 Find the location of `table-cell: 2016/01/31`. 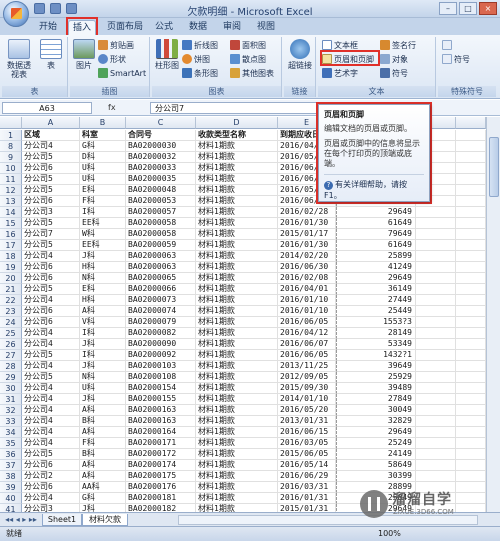

table-cell: 2016/01/31 is located at coordinates (307, 498).